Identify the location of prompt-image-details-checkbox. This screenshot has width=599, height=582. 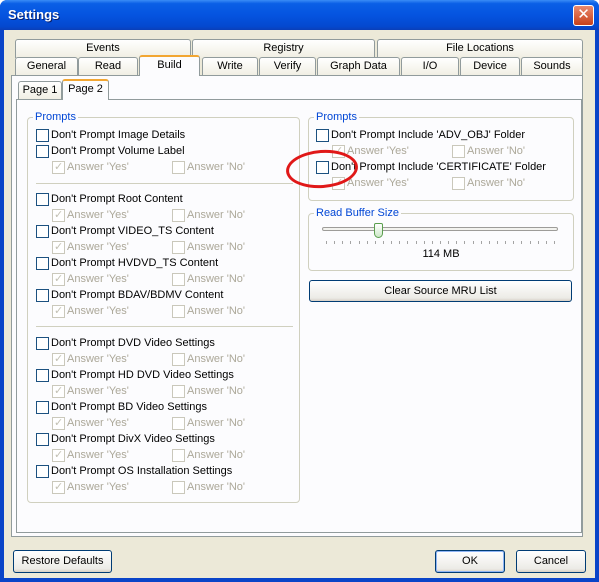
(42, 135).